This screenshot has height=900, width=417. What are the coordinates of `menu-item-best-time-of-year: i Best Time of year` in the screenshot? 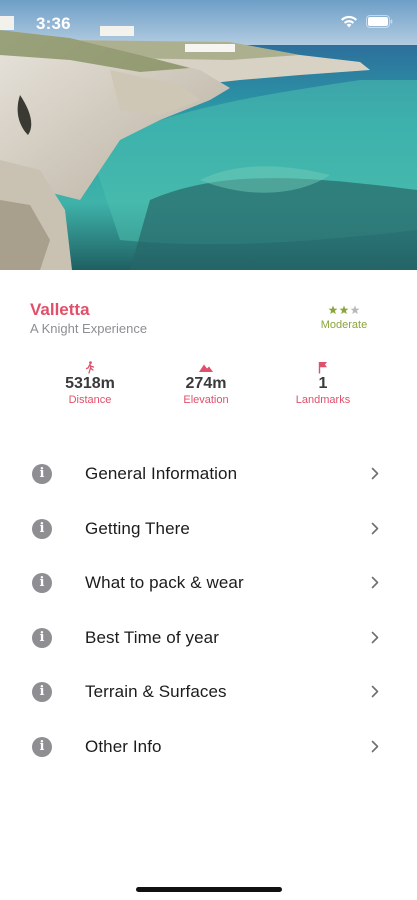 It's located at (208, 638).